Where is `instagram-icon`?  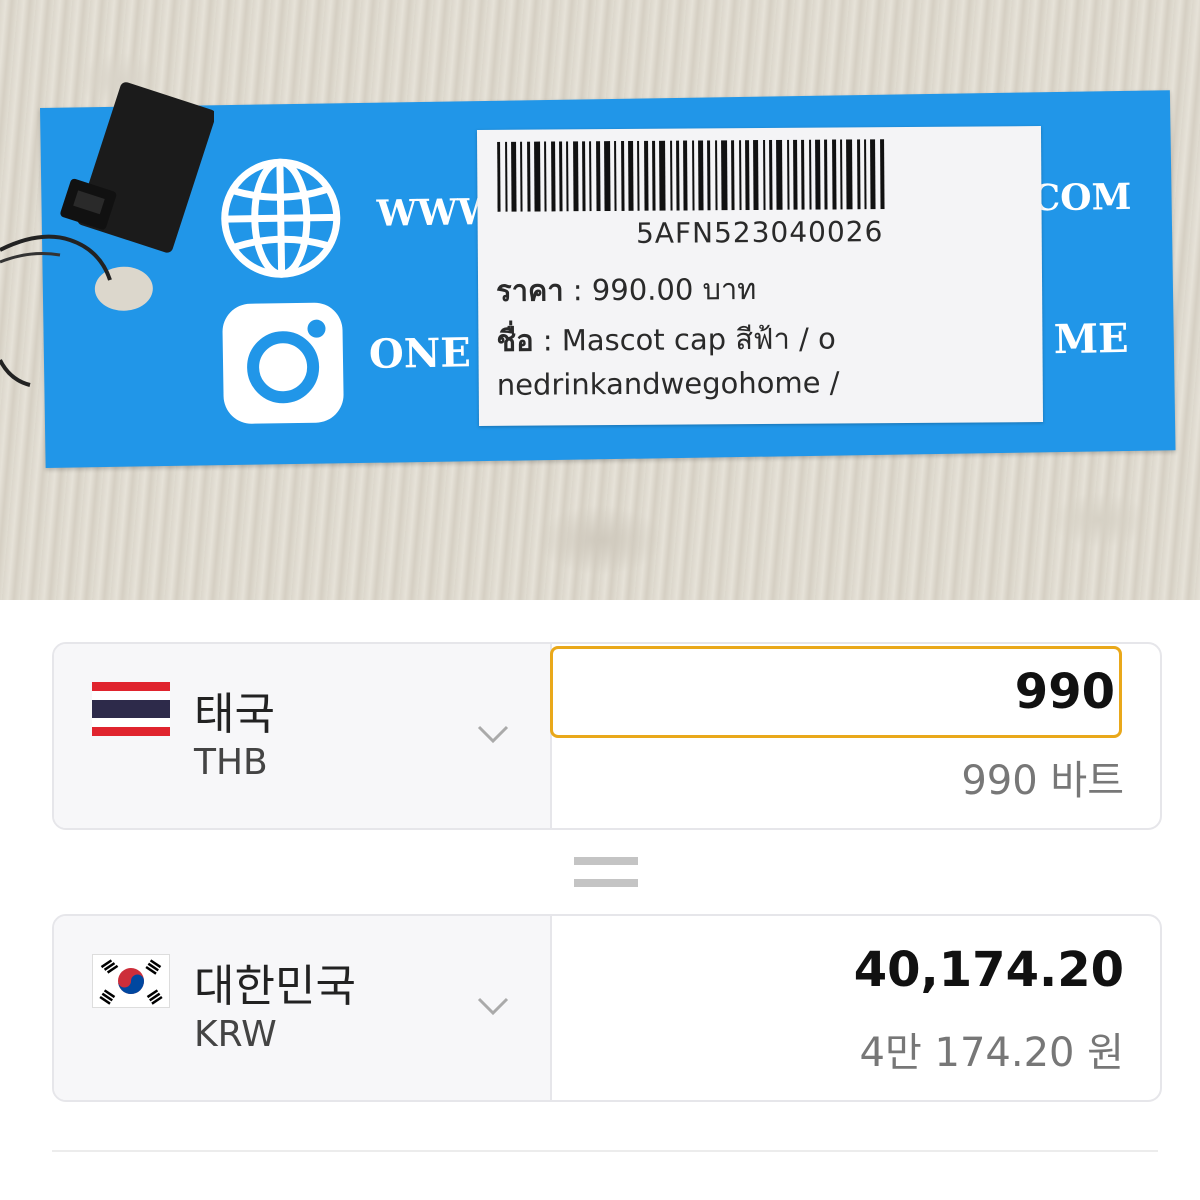
instagram-icon is located at coordinates (283, 363).